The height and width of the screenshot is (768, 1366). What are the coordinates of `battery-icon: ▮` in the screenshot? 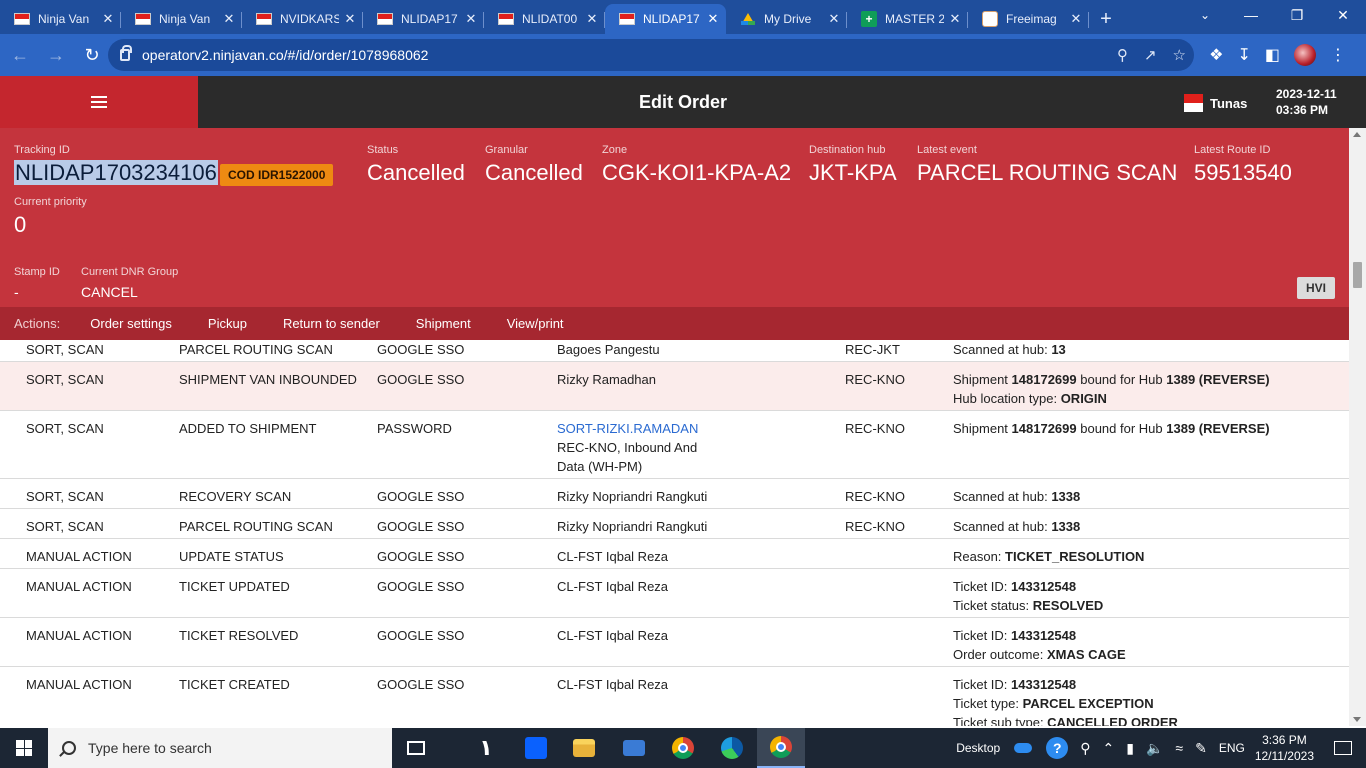 It's located at (1130, 748).